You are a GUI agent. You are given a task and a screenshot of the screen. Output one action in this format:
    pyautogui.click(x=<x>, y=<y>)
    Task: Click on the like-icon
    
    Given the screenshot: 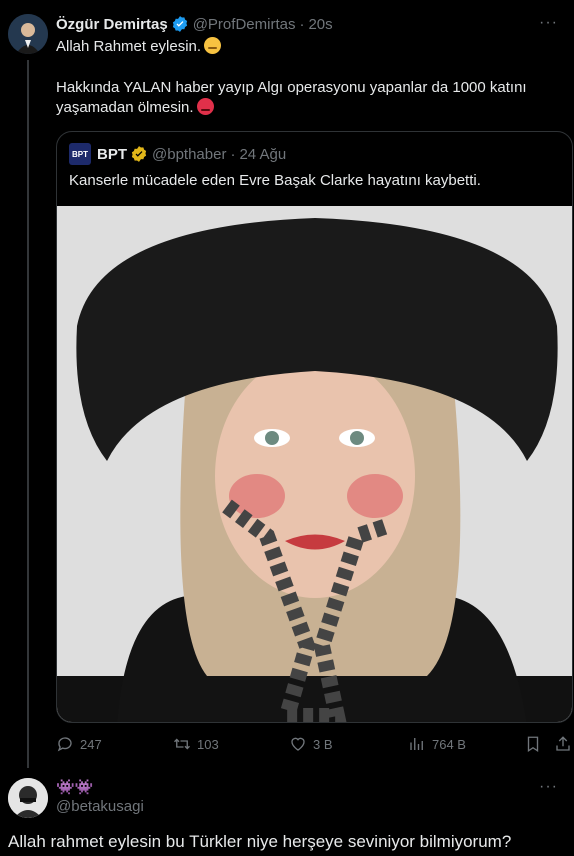 What is the action you would take?
    pyautogui.click(x=298, y=744)
    